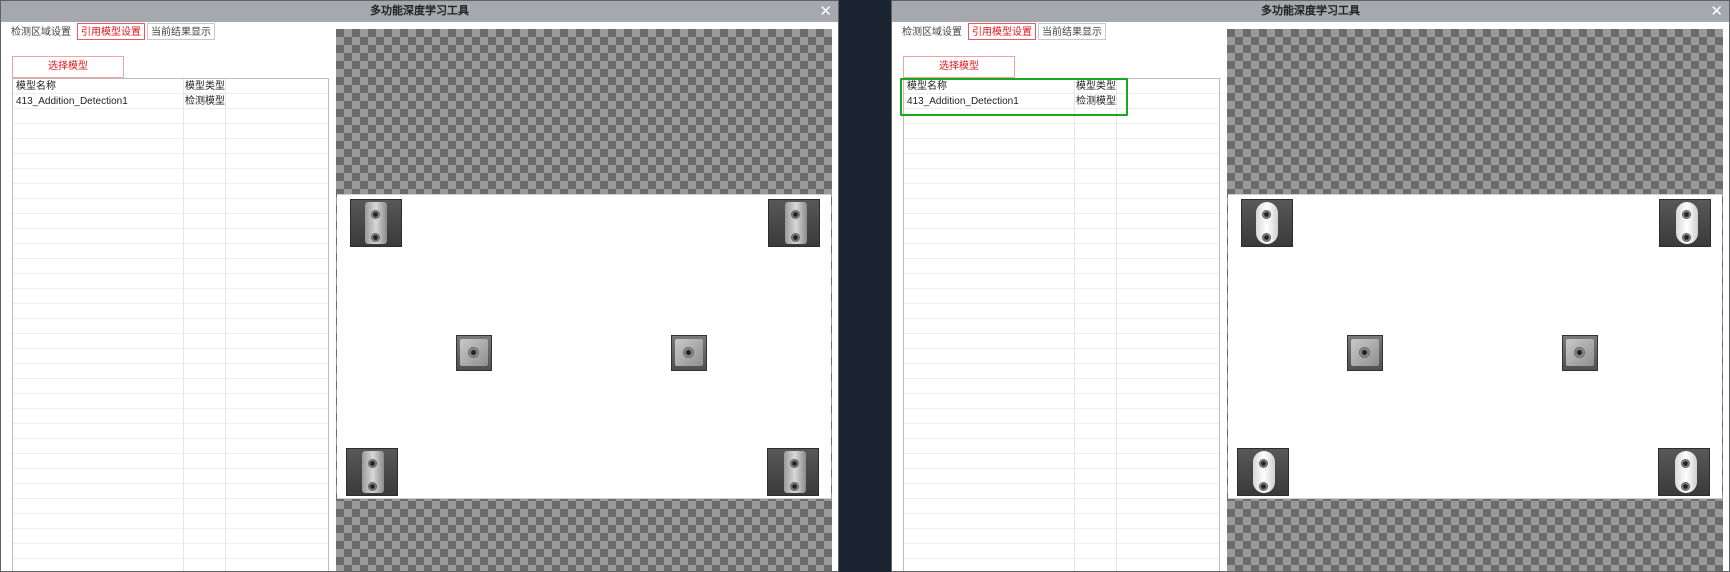 The width and height of the screenshot is (1730, 572). Describe the element at coordinates (205, 101) in the screenshot. I see `model-type-cell: 检测模型` at that location.